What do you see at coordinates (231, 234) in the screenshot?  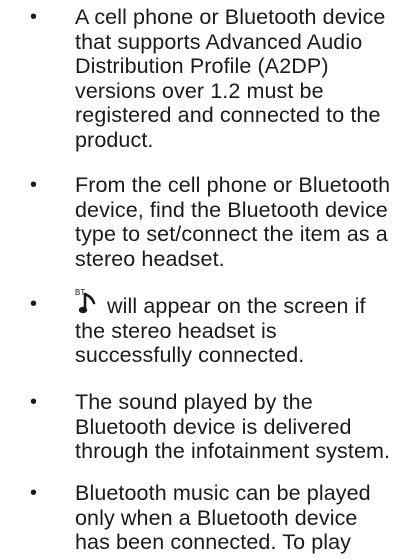 I see `text-line: type to set/connect the item as a` at bounding box center [231, 234].